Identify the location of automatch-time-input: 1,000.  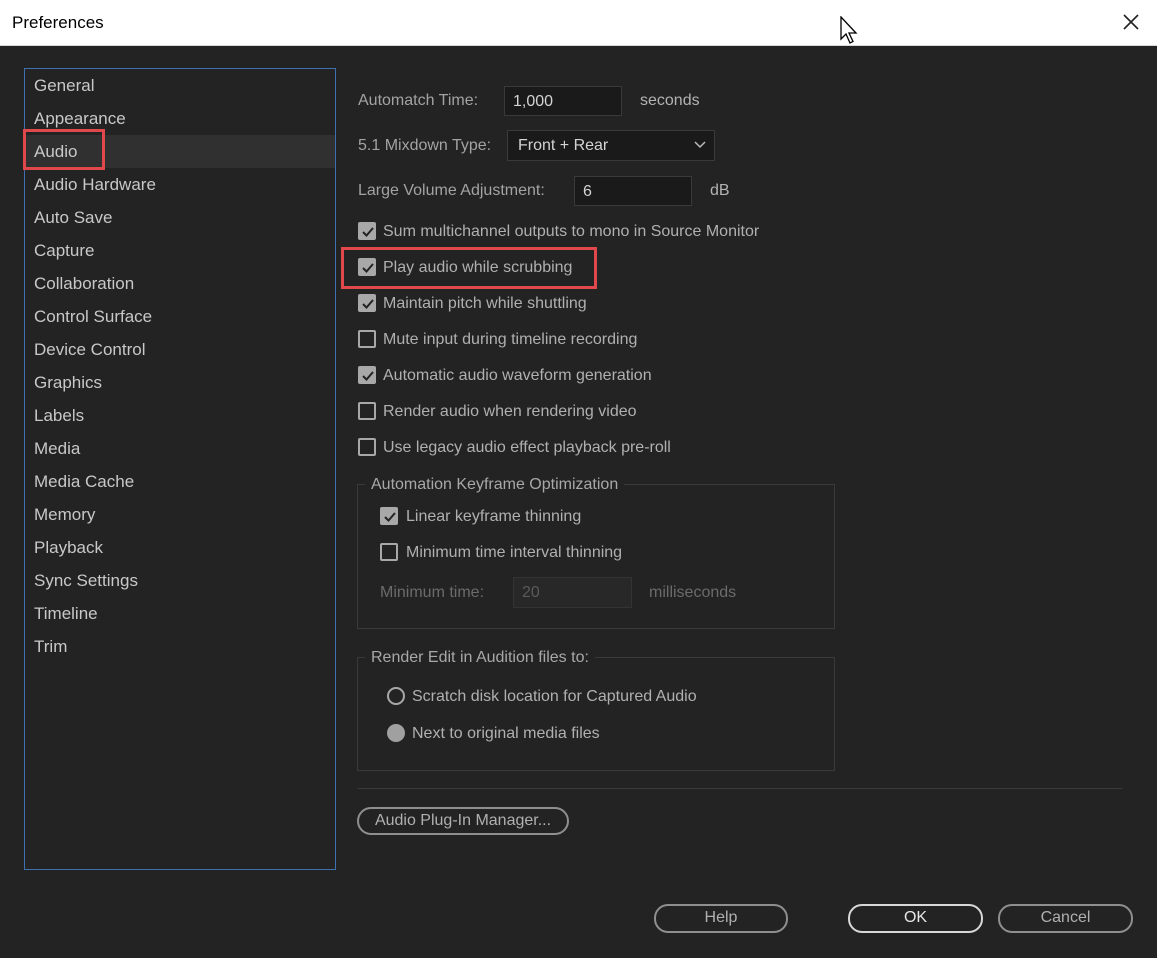
(563, 101).